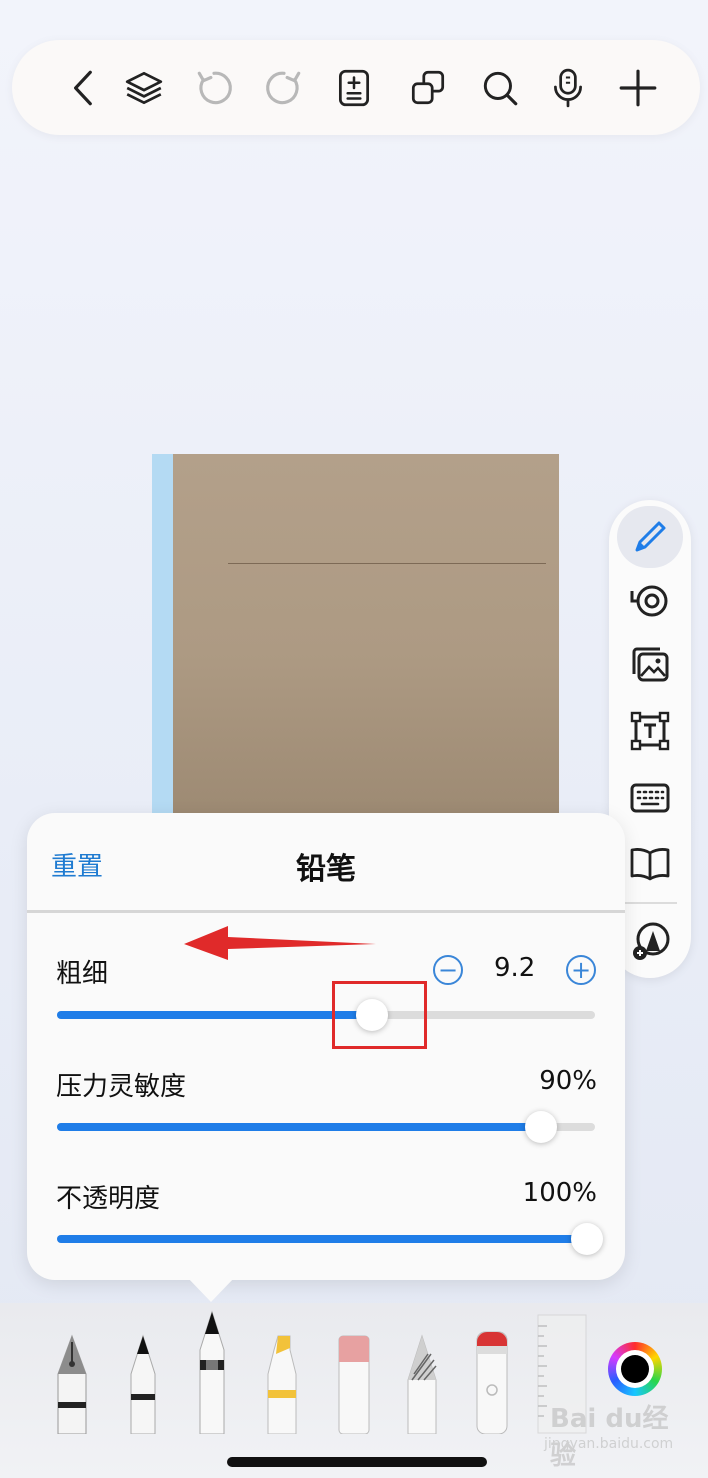 Image resolution: width=708 pixels, height=1478 pixels. I want to click on opacity-slider, so click(330, 1239).